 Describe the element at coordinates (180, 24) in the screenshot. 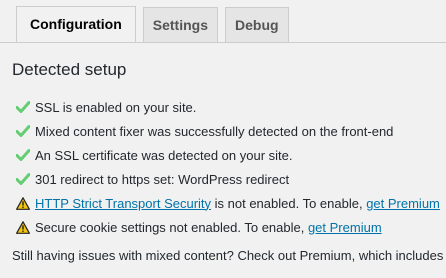

I see `tab-settings: Settings` at that location.